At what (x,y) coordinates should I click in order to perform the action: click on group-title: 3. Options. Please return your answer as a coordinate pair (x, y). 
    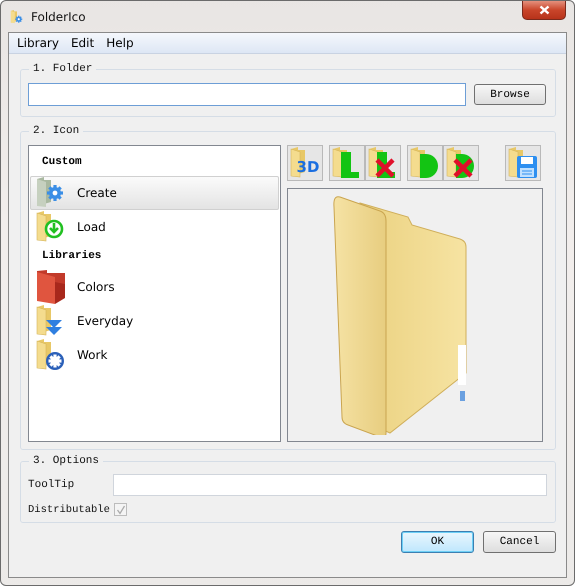
    Looking at the image, I should click on (66, 461).